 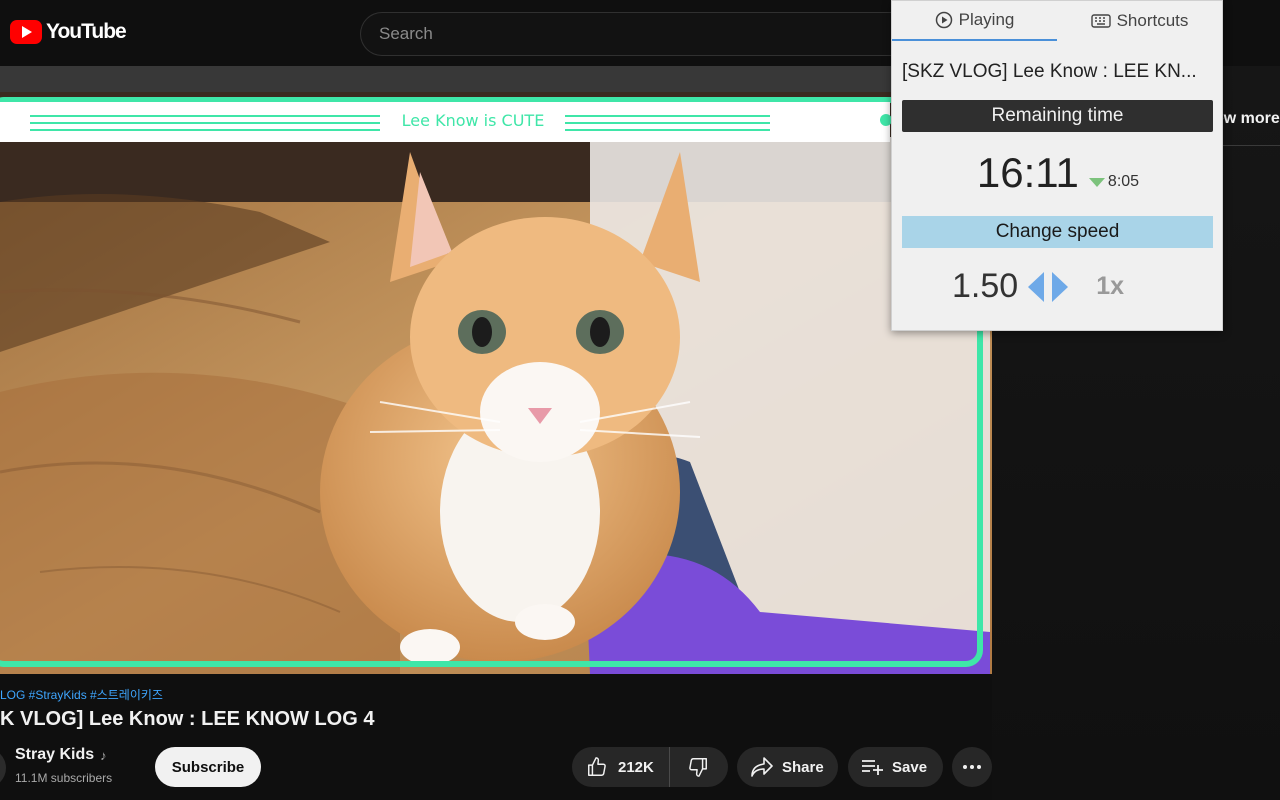 I want to click on more-actions-button, so click(x=972, y=767).